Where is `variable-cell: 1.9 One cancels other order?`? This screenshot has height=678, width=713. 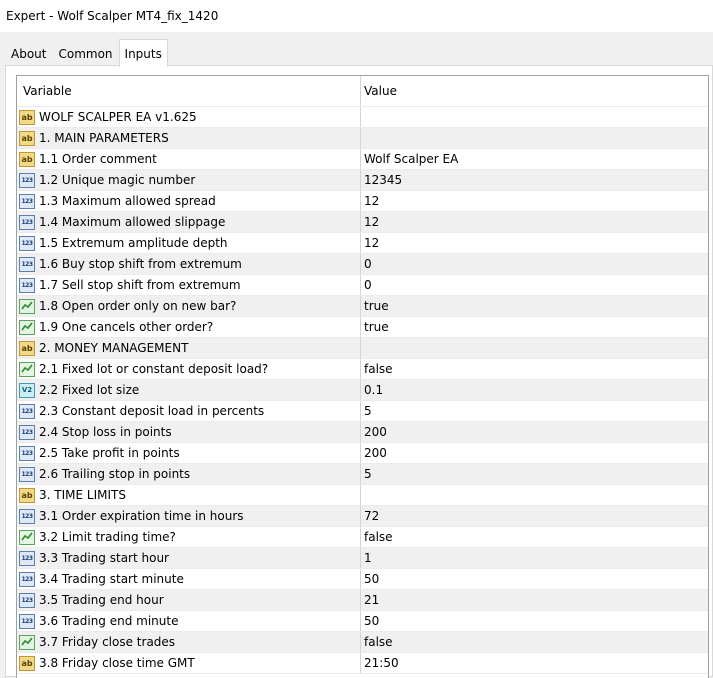
variable-cell: 1.9 One cancels other order? is located at coordinates (189, 327).